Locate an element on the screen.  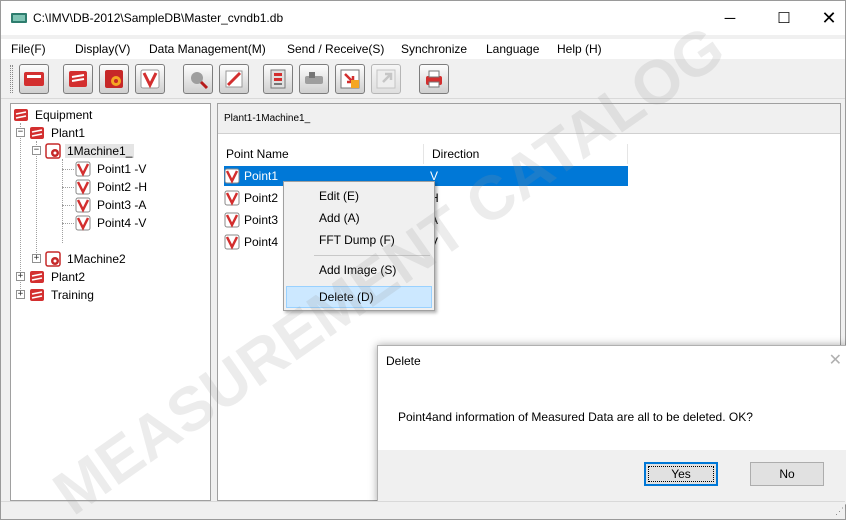
tree-node-point4: Point4 -V is located at coordinates (111, 223).